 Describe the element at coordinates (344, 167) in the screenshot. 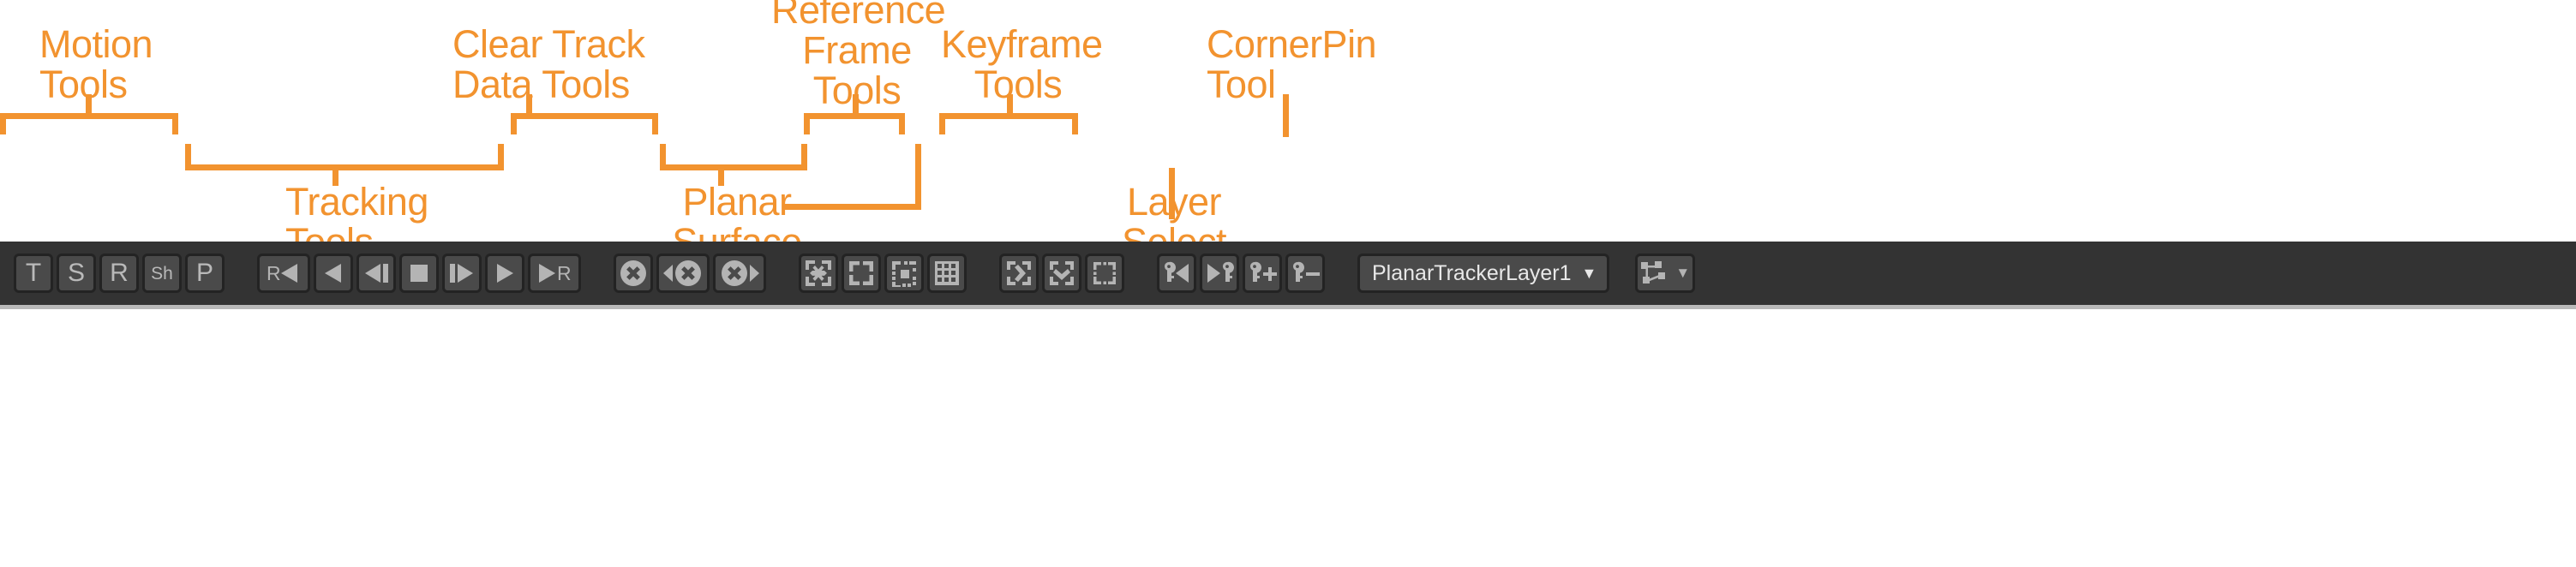

I see `leader-tracking-tools-bar` at that location.